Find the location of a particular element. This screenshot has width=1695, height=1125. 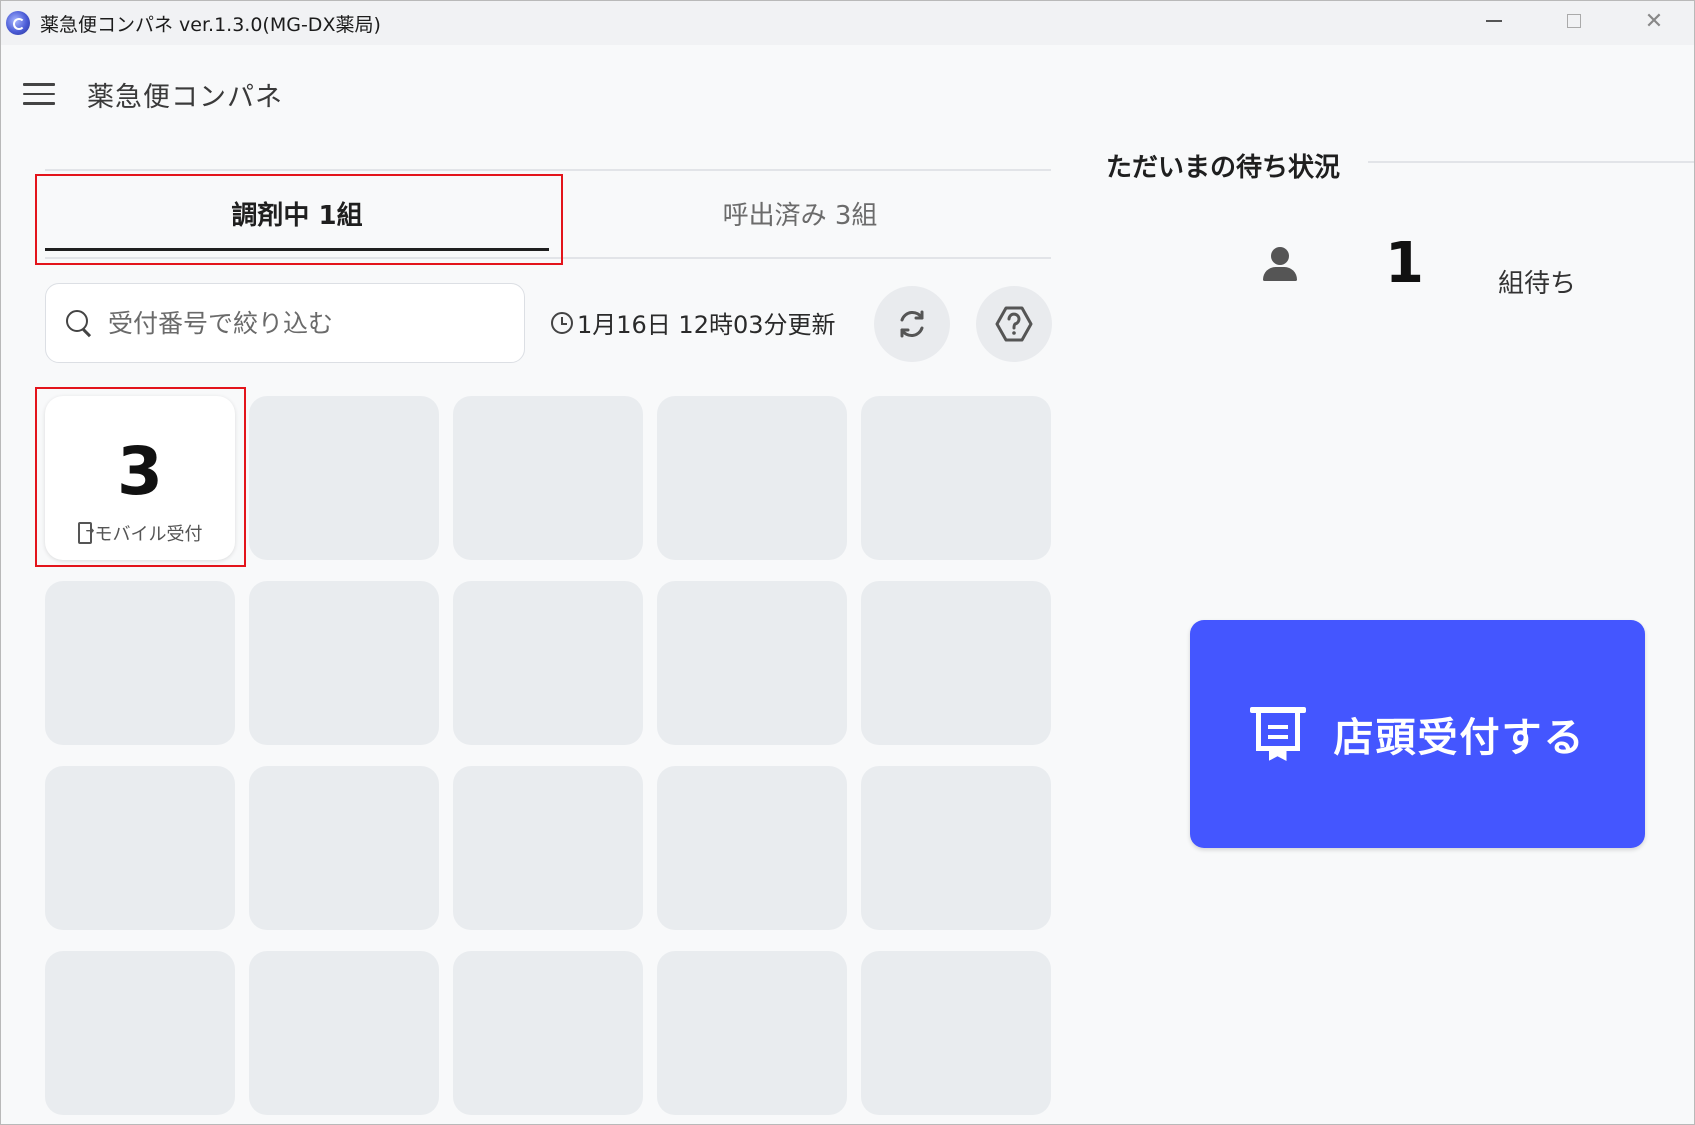

search-input is located at coordinates (308, 323).